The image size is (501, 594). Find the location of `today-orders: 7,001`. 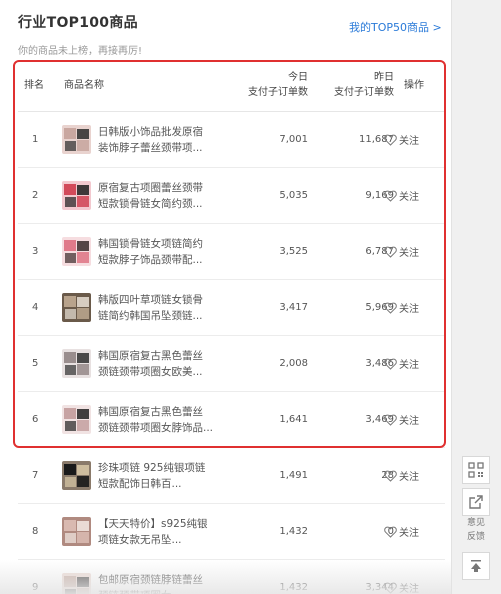

today-orders: 7,001 is located at coordinates (293, 139).